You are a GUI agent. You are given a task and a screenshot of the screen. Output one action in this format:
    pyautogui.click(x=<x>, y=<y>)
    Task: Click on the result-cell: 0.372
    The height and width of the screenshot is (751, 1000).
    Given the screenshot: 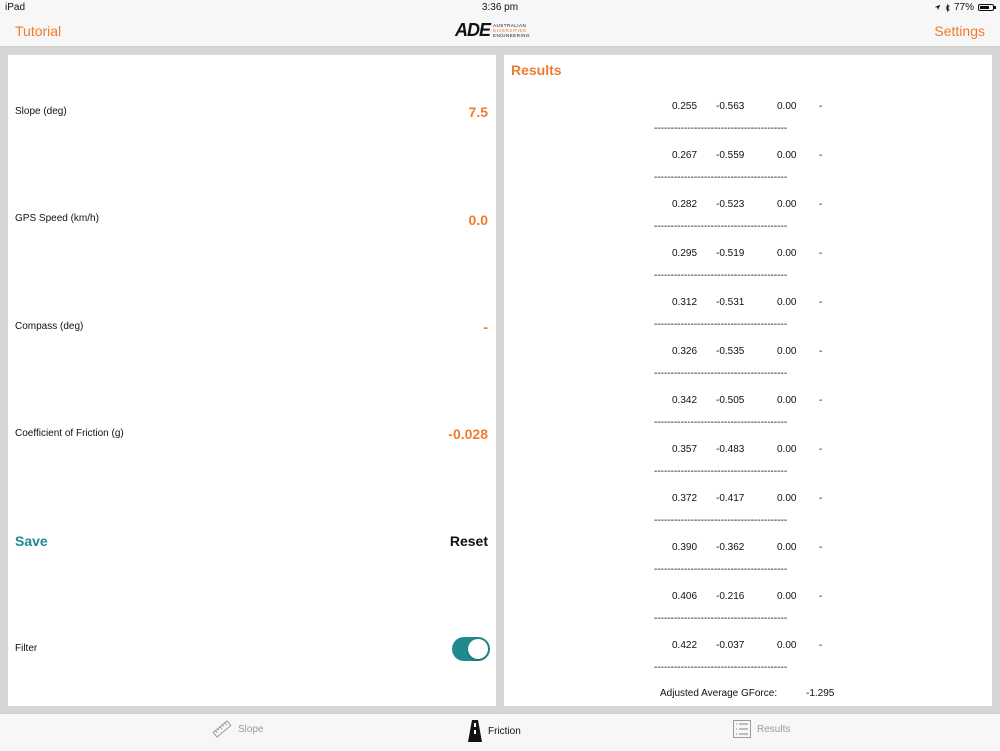 What is the action you would take?
    pyautogui.click(x=685, y=498)
    